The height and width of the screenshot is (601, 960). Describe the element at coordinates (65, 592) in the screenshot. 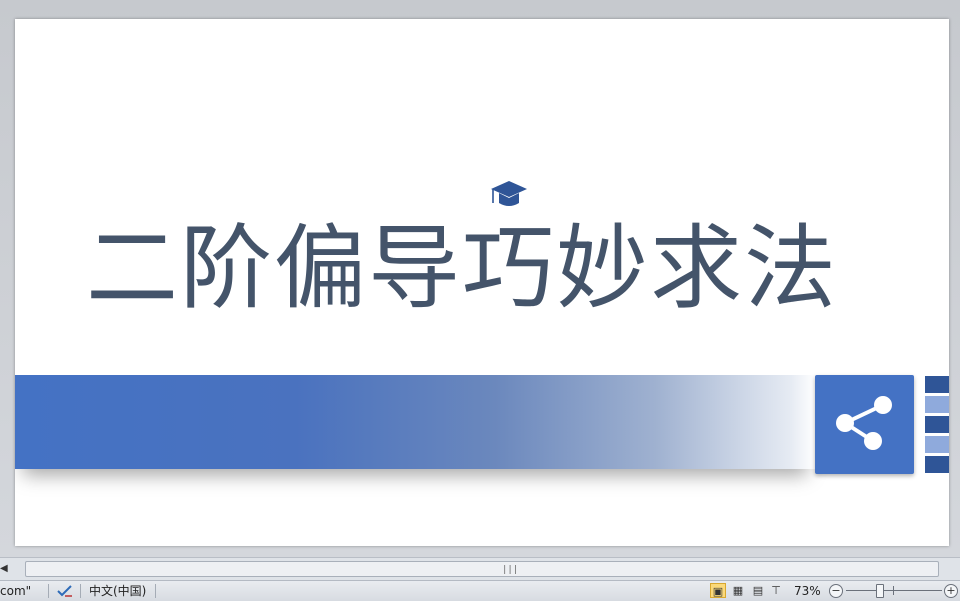

I see `spell-check-icon` at that location.